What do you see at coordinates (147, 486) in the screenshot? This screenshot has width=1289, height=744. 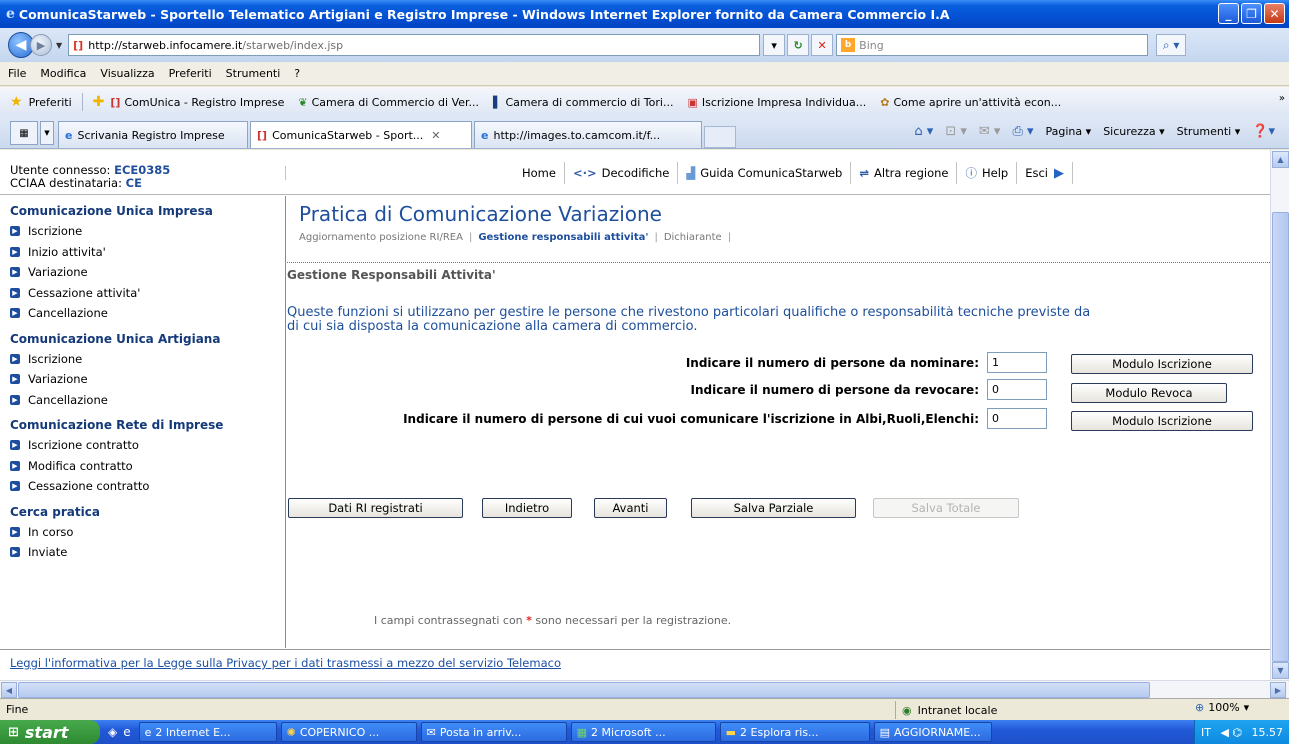 I see `sidebar-item-rete-cessazione: ▶ Cessazione contratto` at bounding box center [147, 486].